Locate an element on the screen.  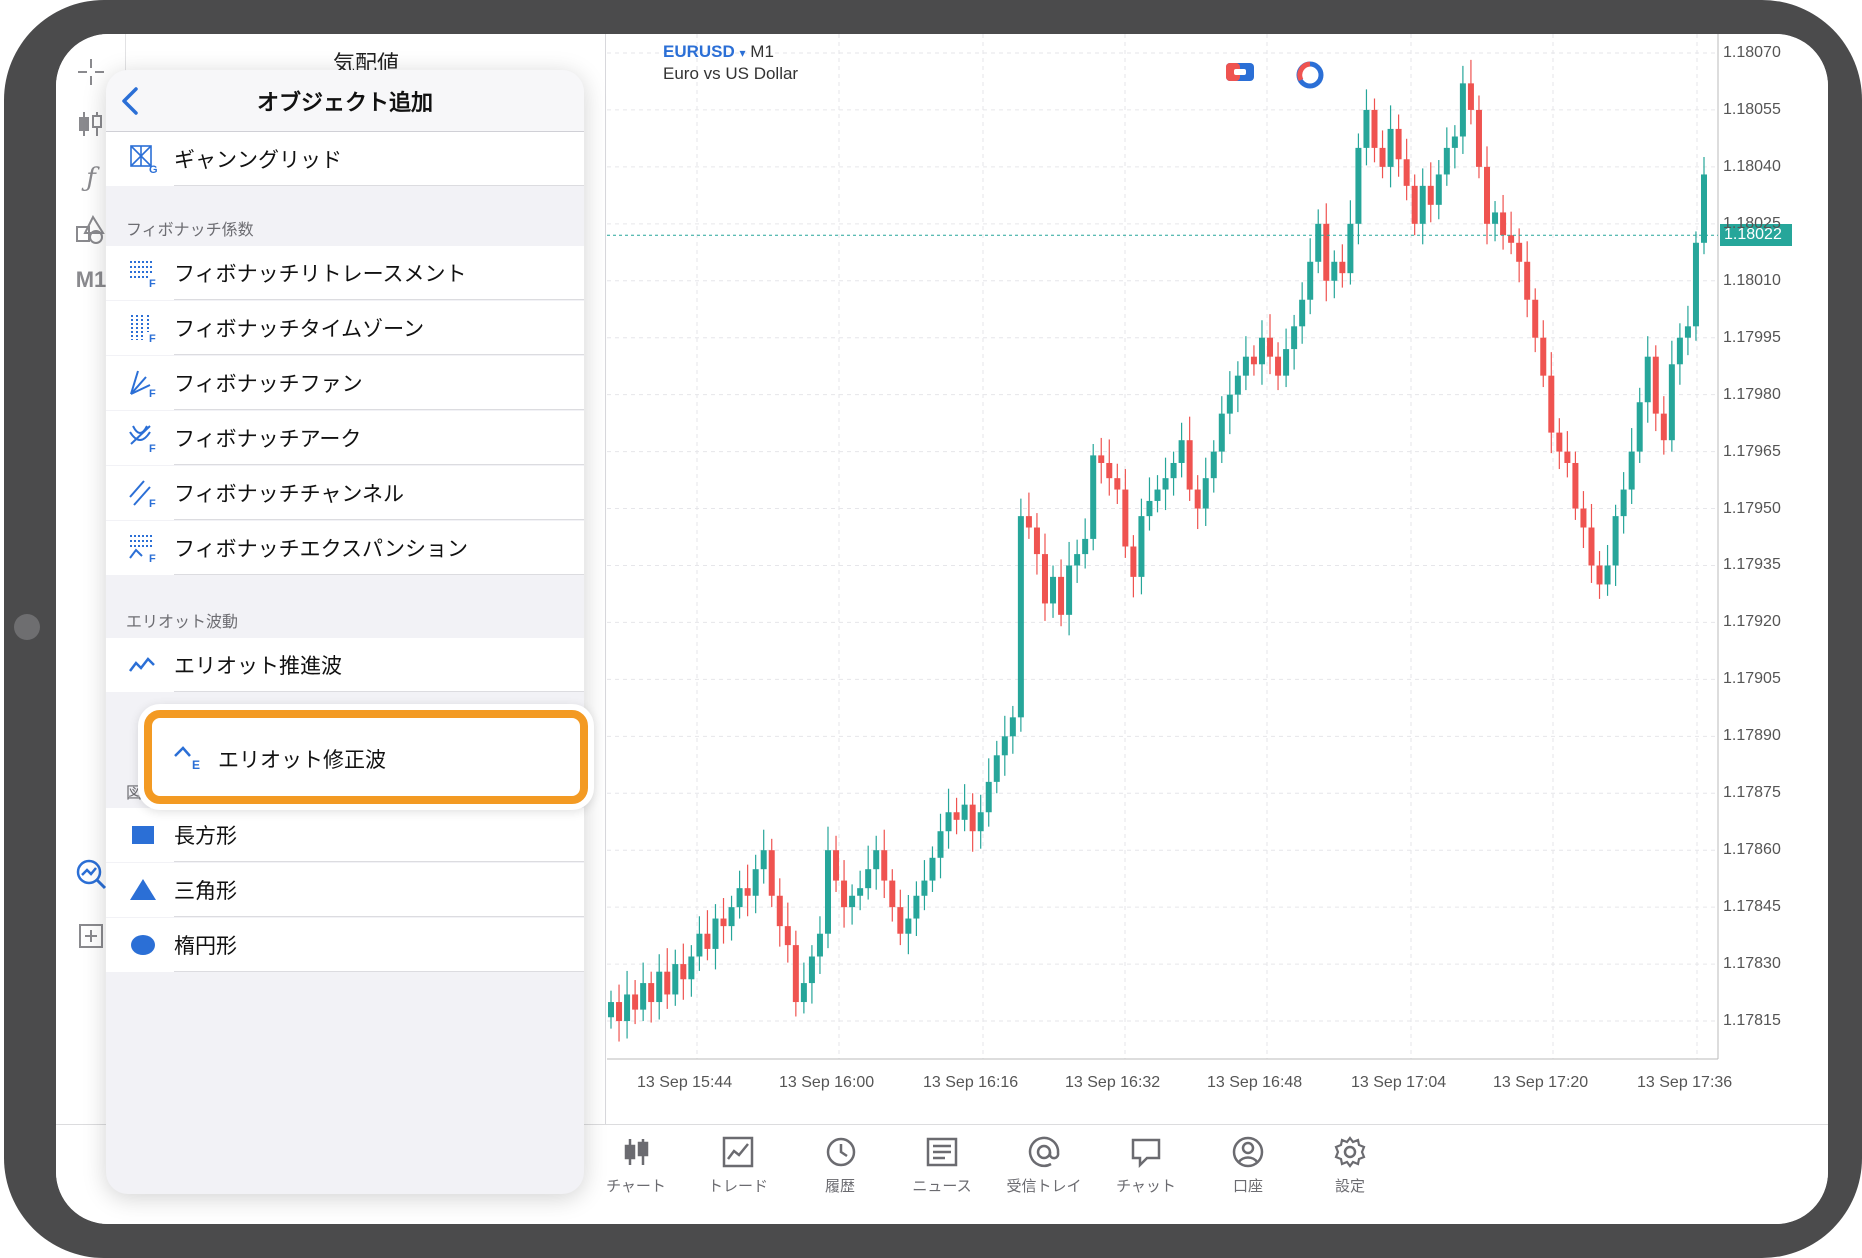
menu-item-fibo-retracement: F フィボナッチリトレースメント is located at coordinates (345, 273).